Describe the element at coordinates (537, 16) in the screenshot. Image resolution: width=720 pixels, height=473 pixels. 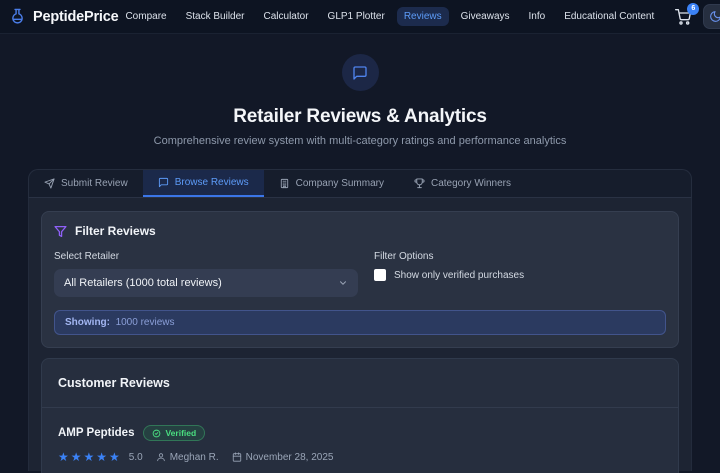
I see `nav-link-info: Info` at that location.